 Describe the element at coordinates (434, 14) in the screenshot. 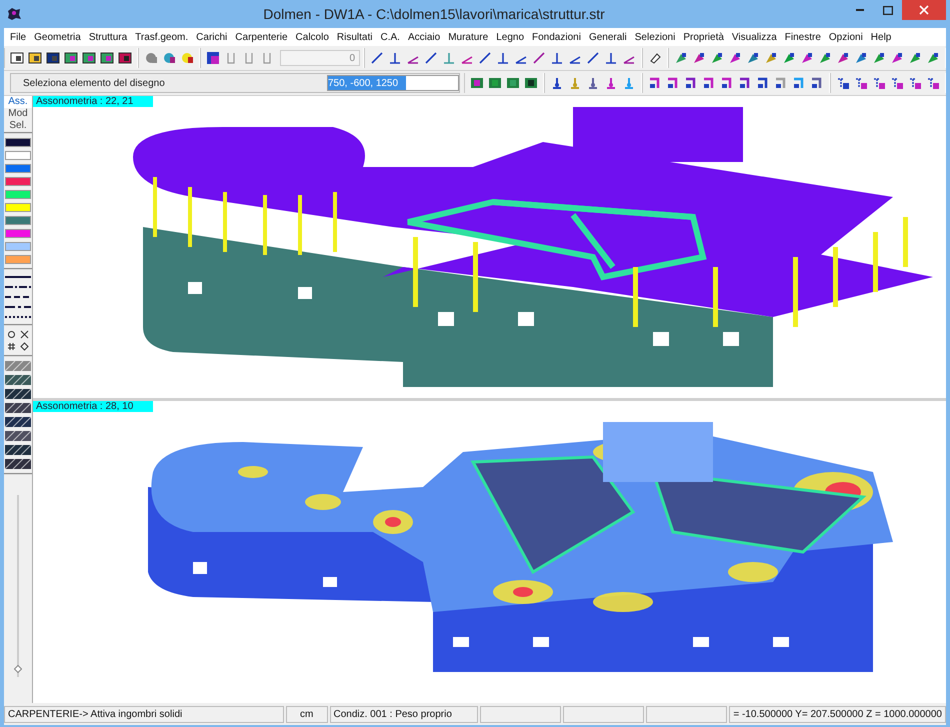

I see `window-title: Dolmen - DW1A - C:\dolmen15\lavori\marica\struttur.str` at that location.